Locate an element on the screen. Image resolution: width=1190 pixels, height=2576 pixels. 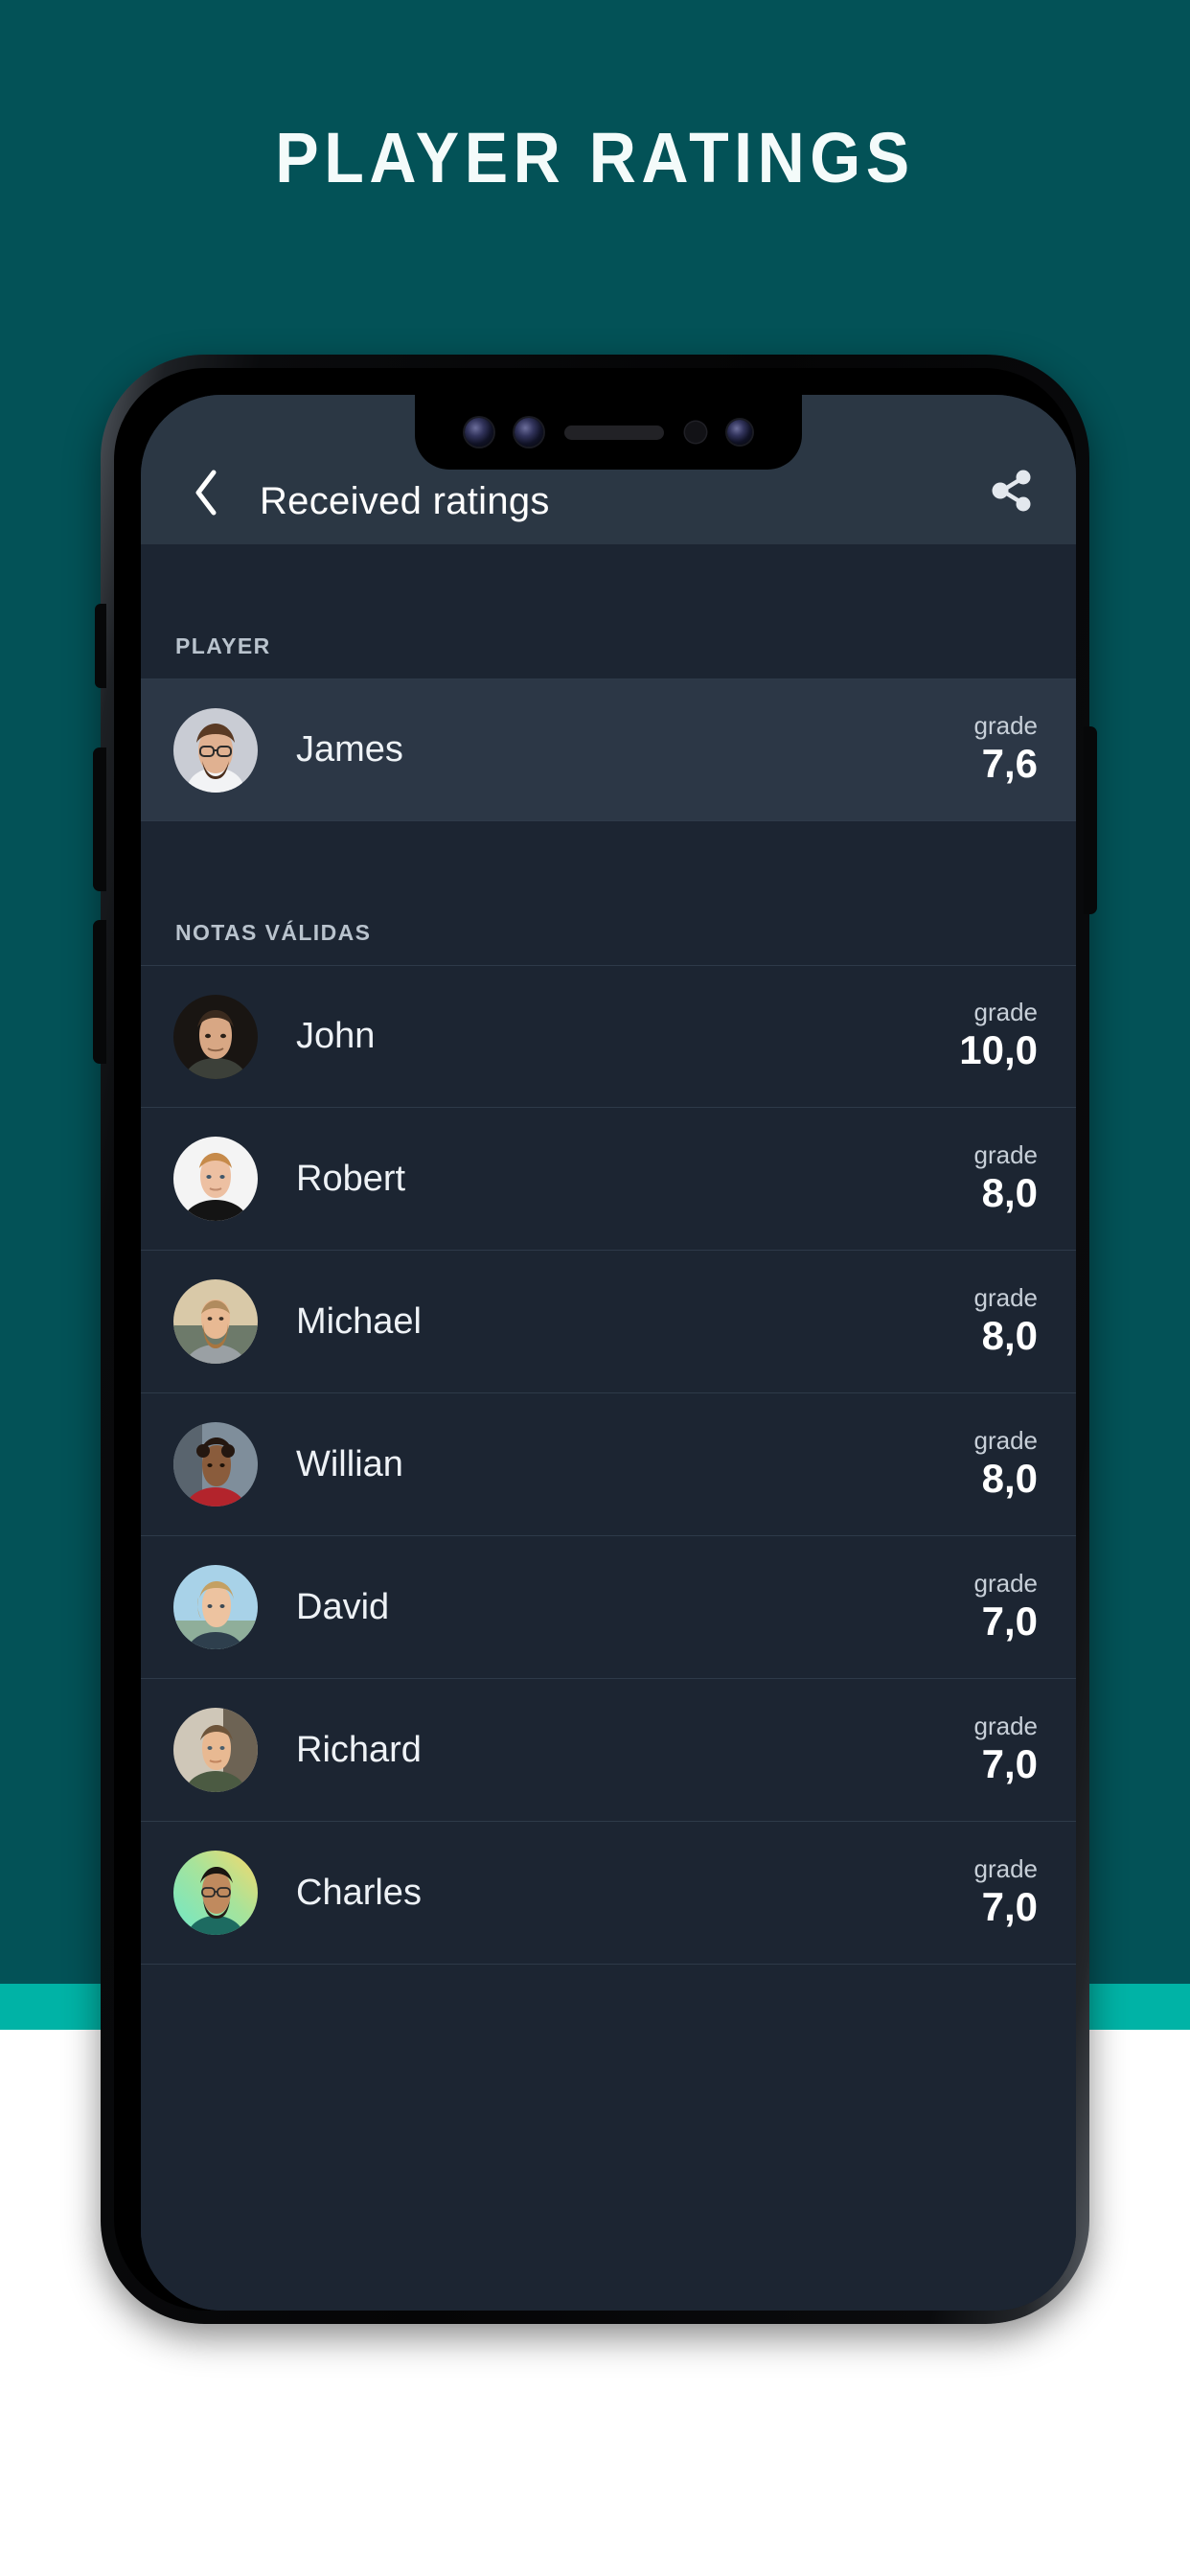
table-row: James grade 7,6 is located at coordinates (608, 749).